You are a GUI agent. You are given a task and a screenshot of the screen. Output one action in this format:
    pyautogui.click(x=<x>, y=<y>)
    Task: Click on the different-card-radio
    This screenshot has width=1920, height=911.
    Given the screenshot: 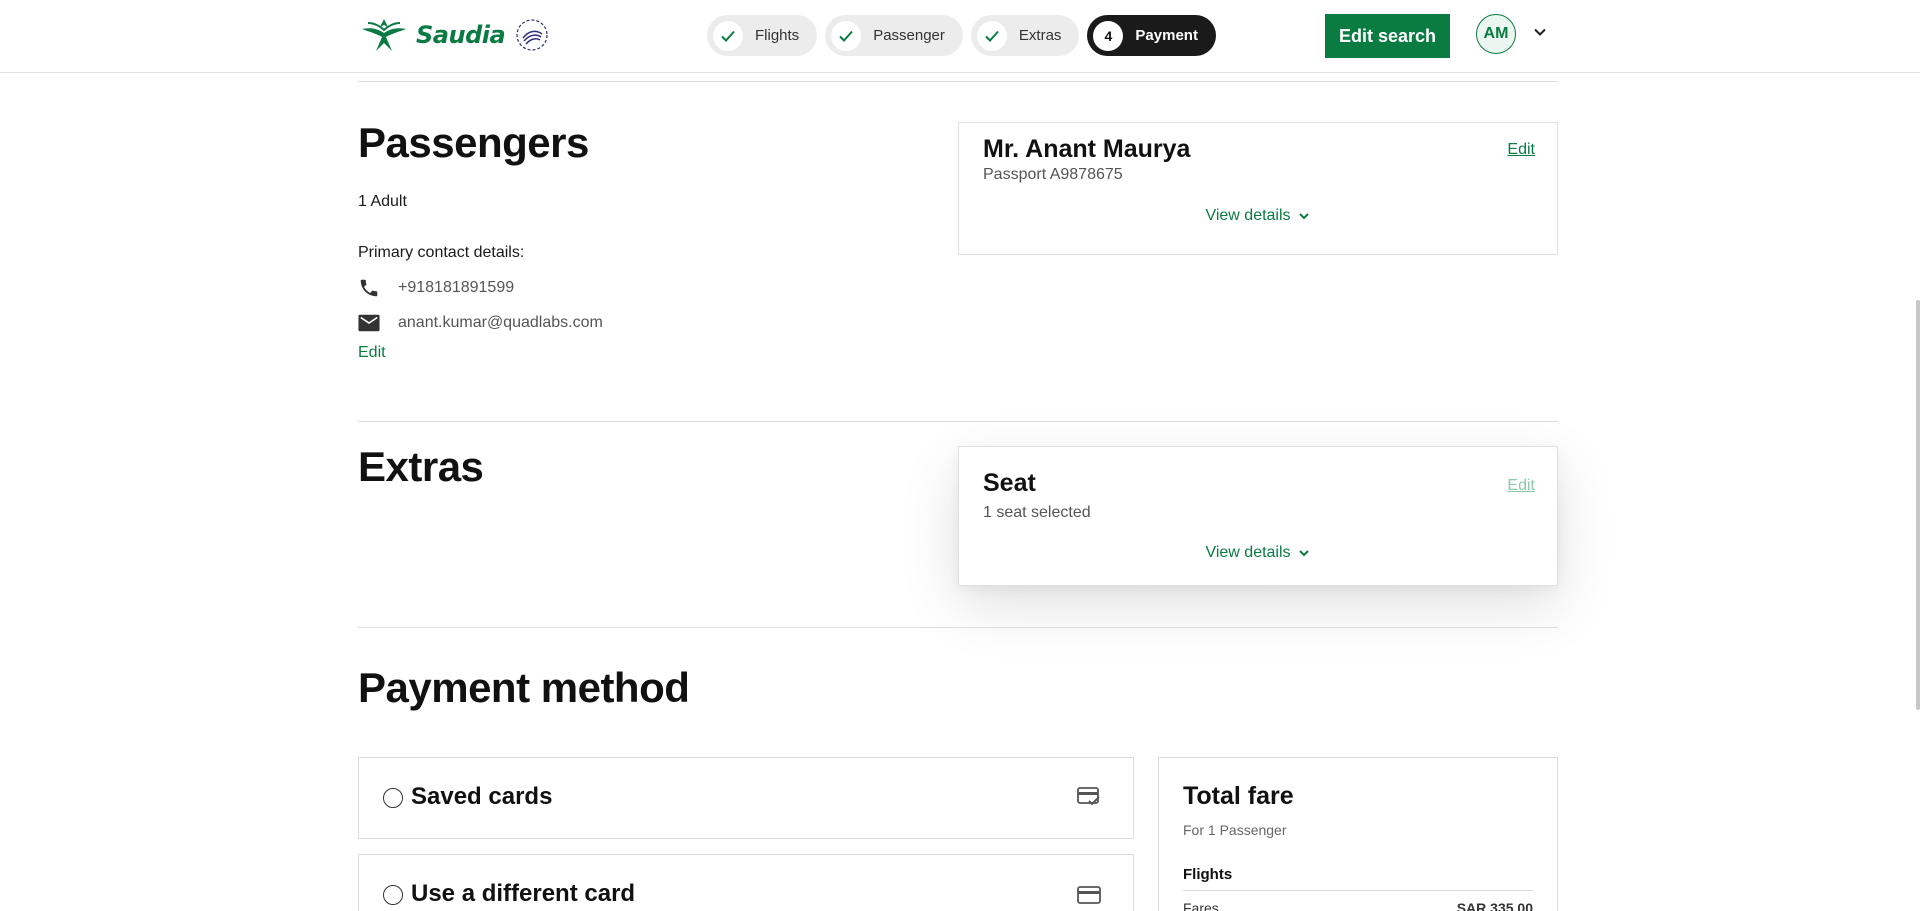 What is the action you would take?
    pyautogui.click(x=393, y=895)
    